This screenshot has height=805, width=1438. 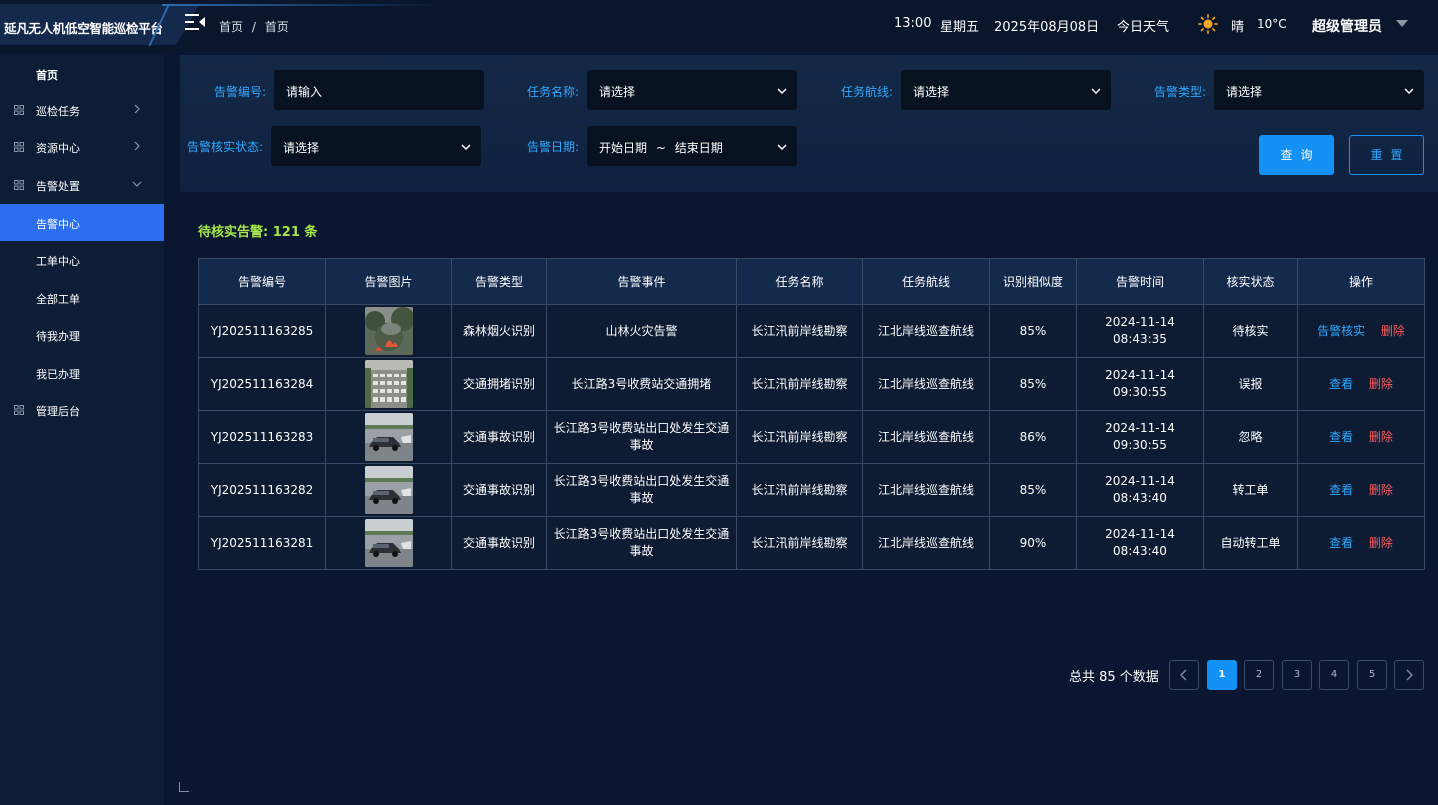 What do you see at coordinates (1140, 490) in the screenshot?
I see `alarm-time: 2024-11-14 08:43:40` at bounding box center [1140, 490].